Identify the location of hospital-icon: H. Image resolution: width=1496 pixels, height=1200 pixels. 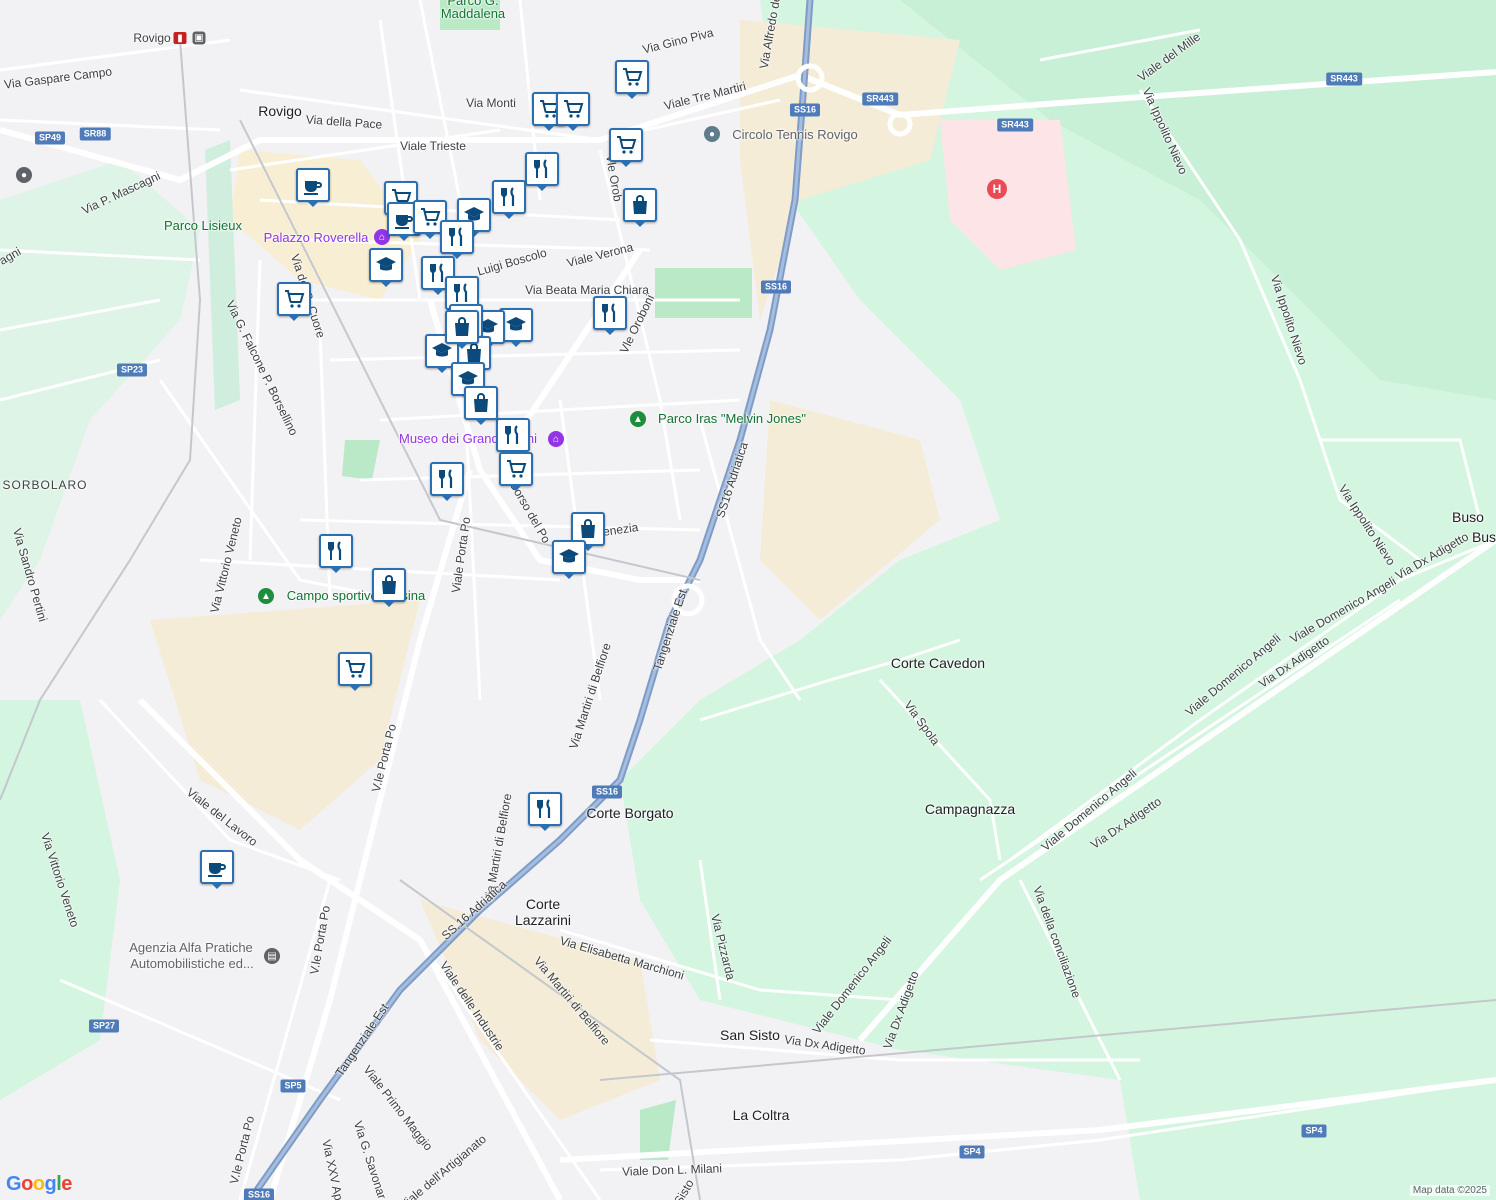
(997, 189).